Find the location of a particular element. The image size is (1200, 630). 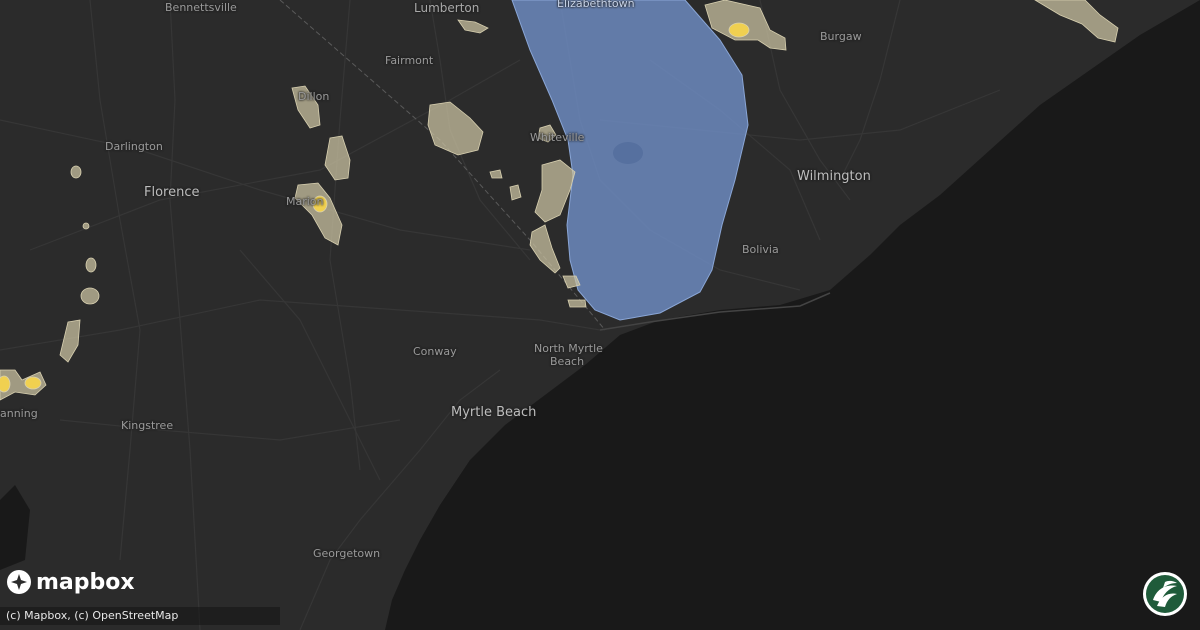

place-label-bolivia: Bolivia is located at coordinates (760, 249).